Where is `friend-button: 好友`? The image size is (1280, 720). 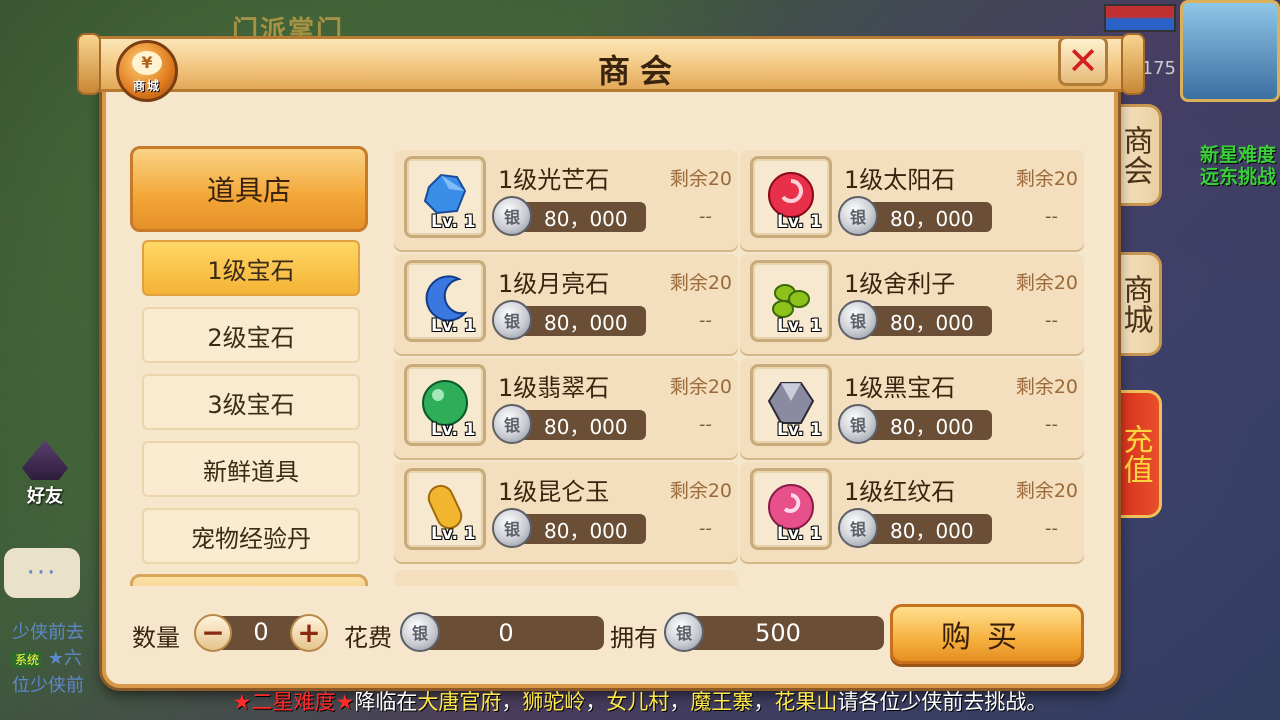 friend-button: 好友 is located at coordinates (45, 474).